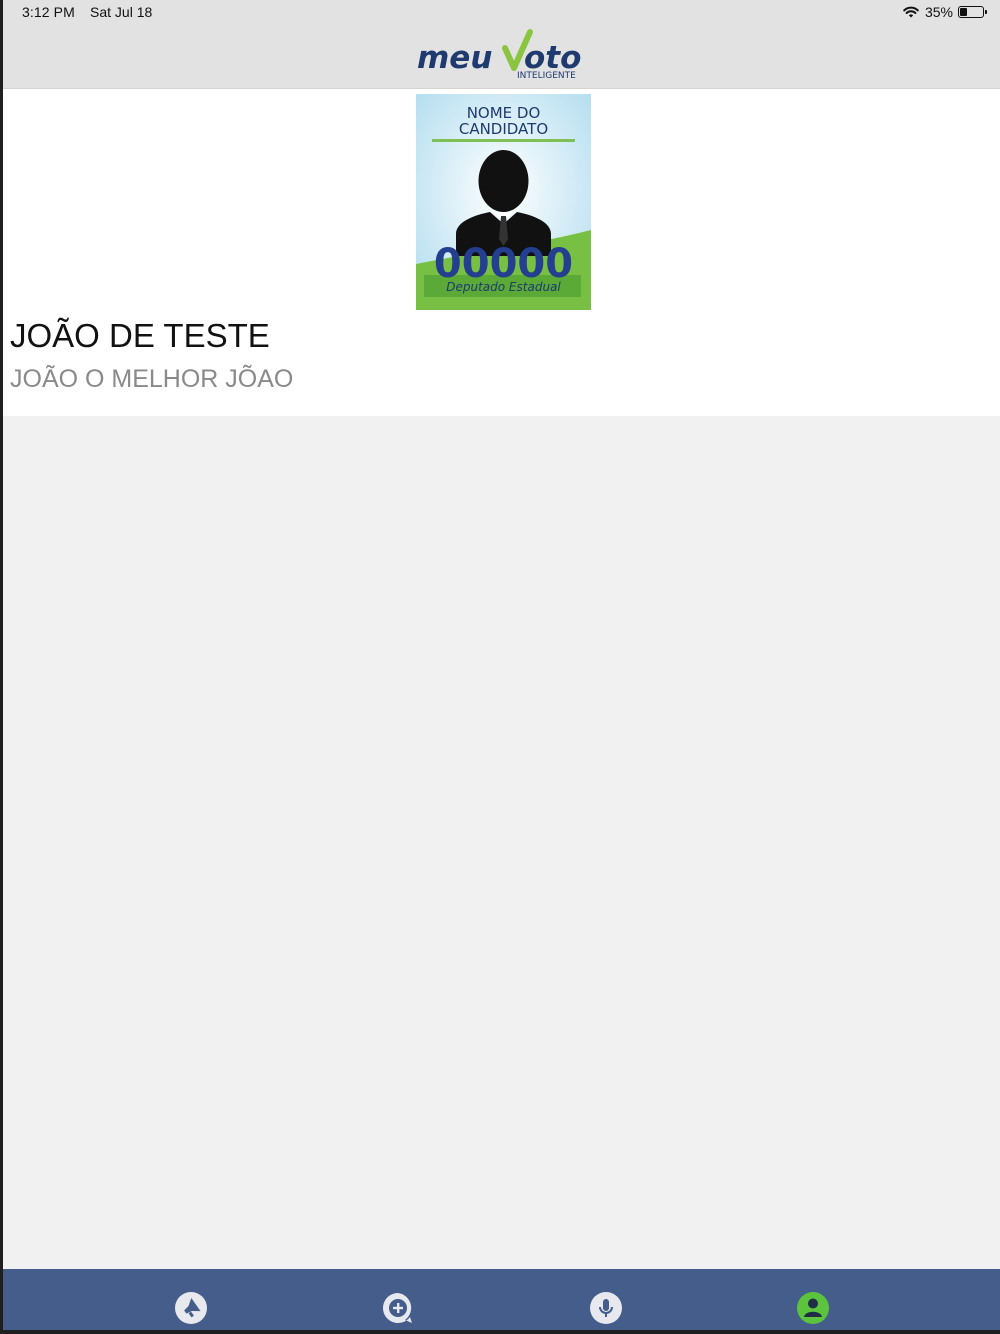  I want to click on wifi-icon, so click(911, 12).